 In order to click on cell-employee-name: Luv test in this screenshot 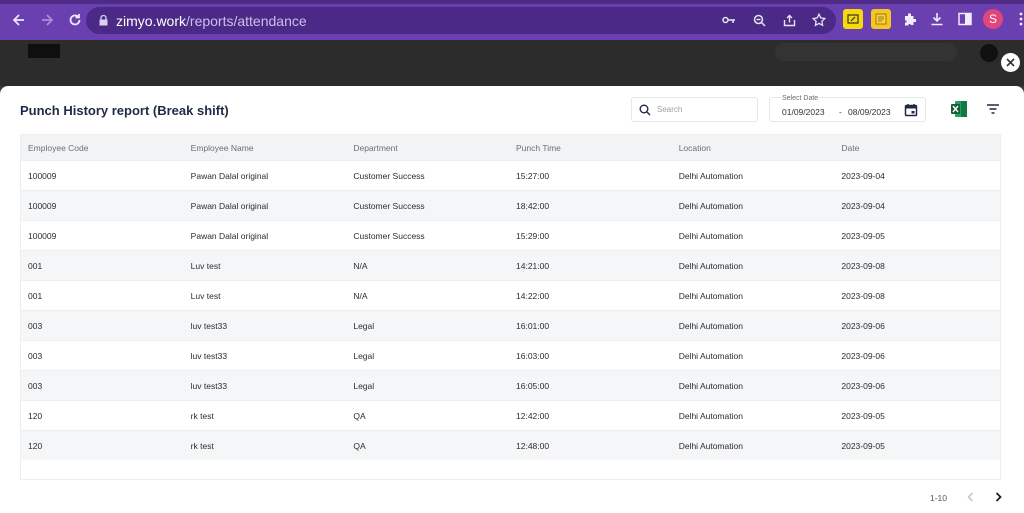, I will do `click(205, 265)`.